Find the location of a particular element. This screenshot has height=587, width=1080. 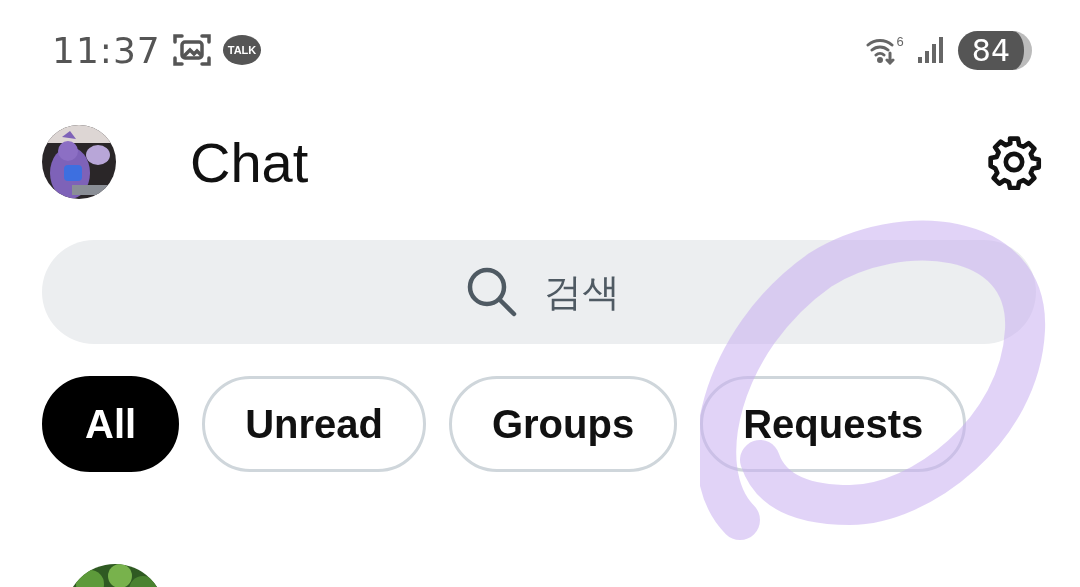

battery-indicator: 84 is located at coordinates (994, 50).